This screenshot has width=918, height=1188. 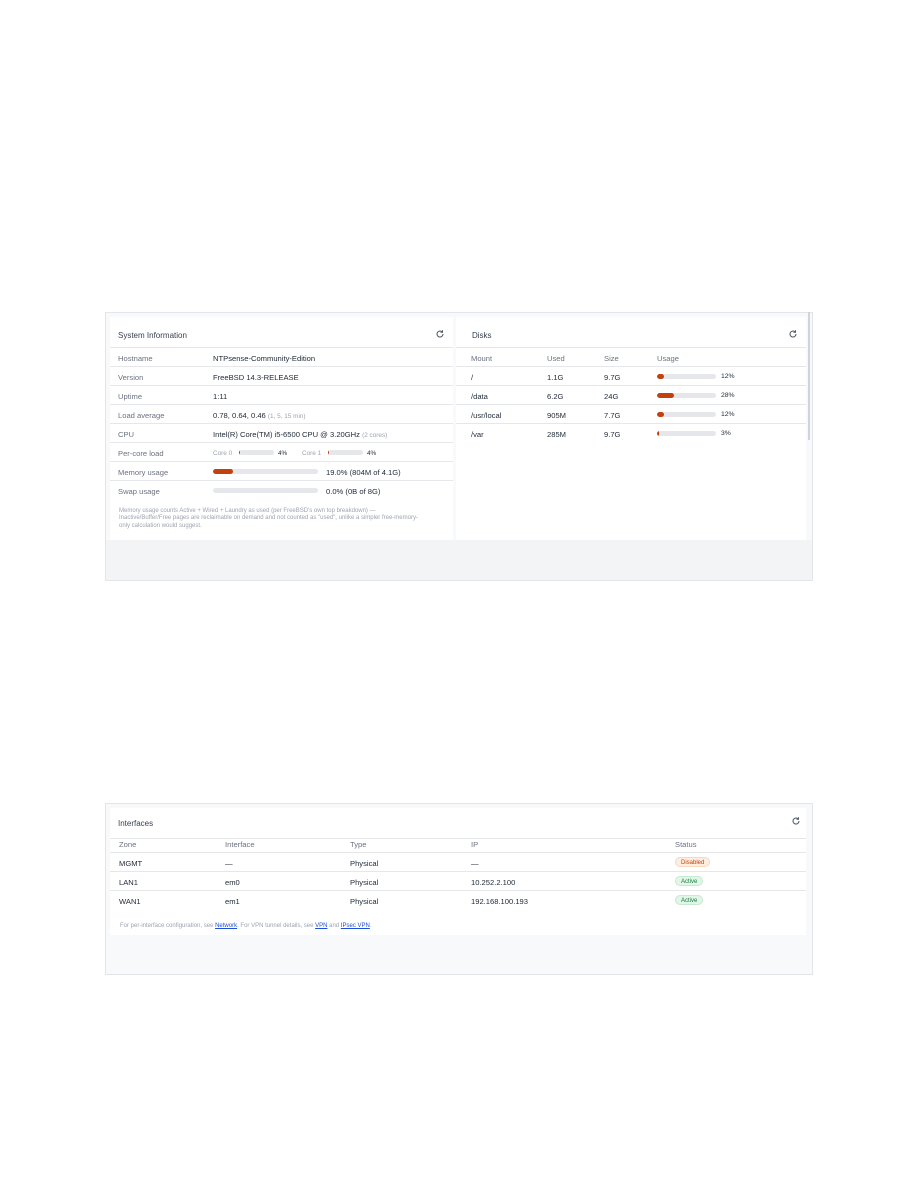 I want to click on interface-zone: LAN1, so click(x=128, y=882).